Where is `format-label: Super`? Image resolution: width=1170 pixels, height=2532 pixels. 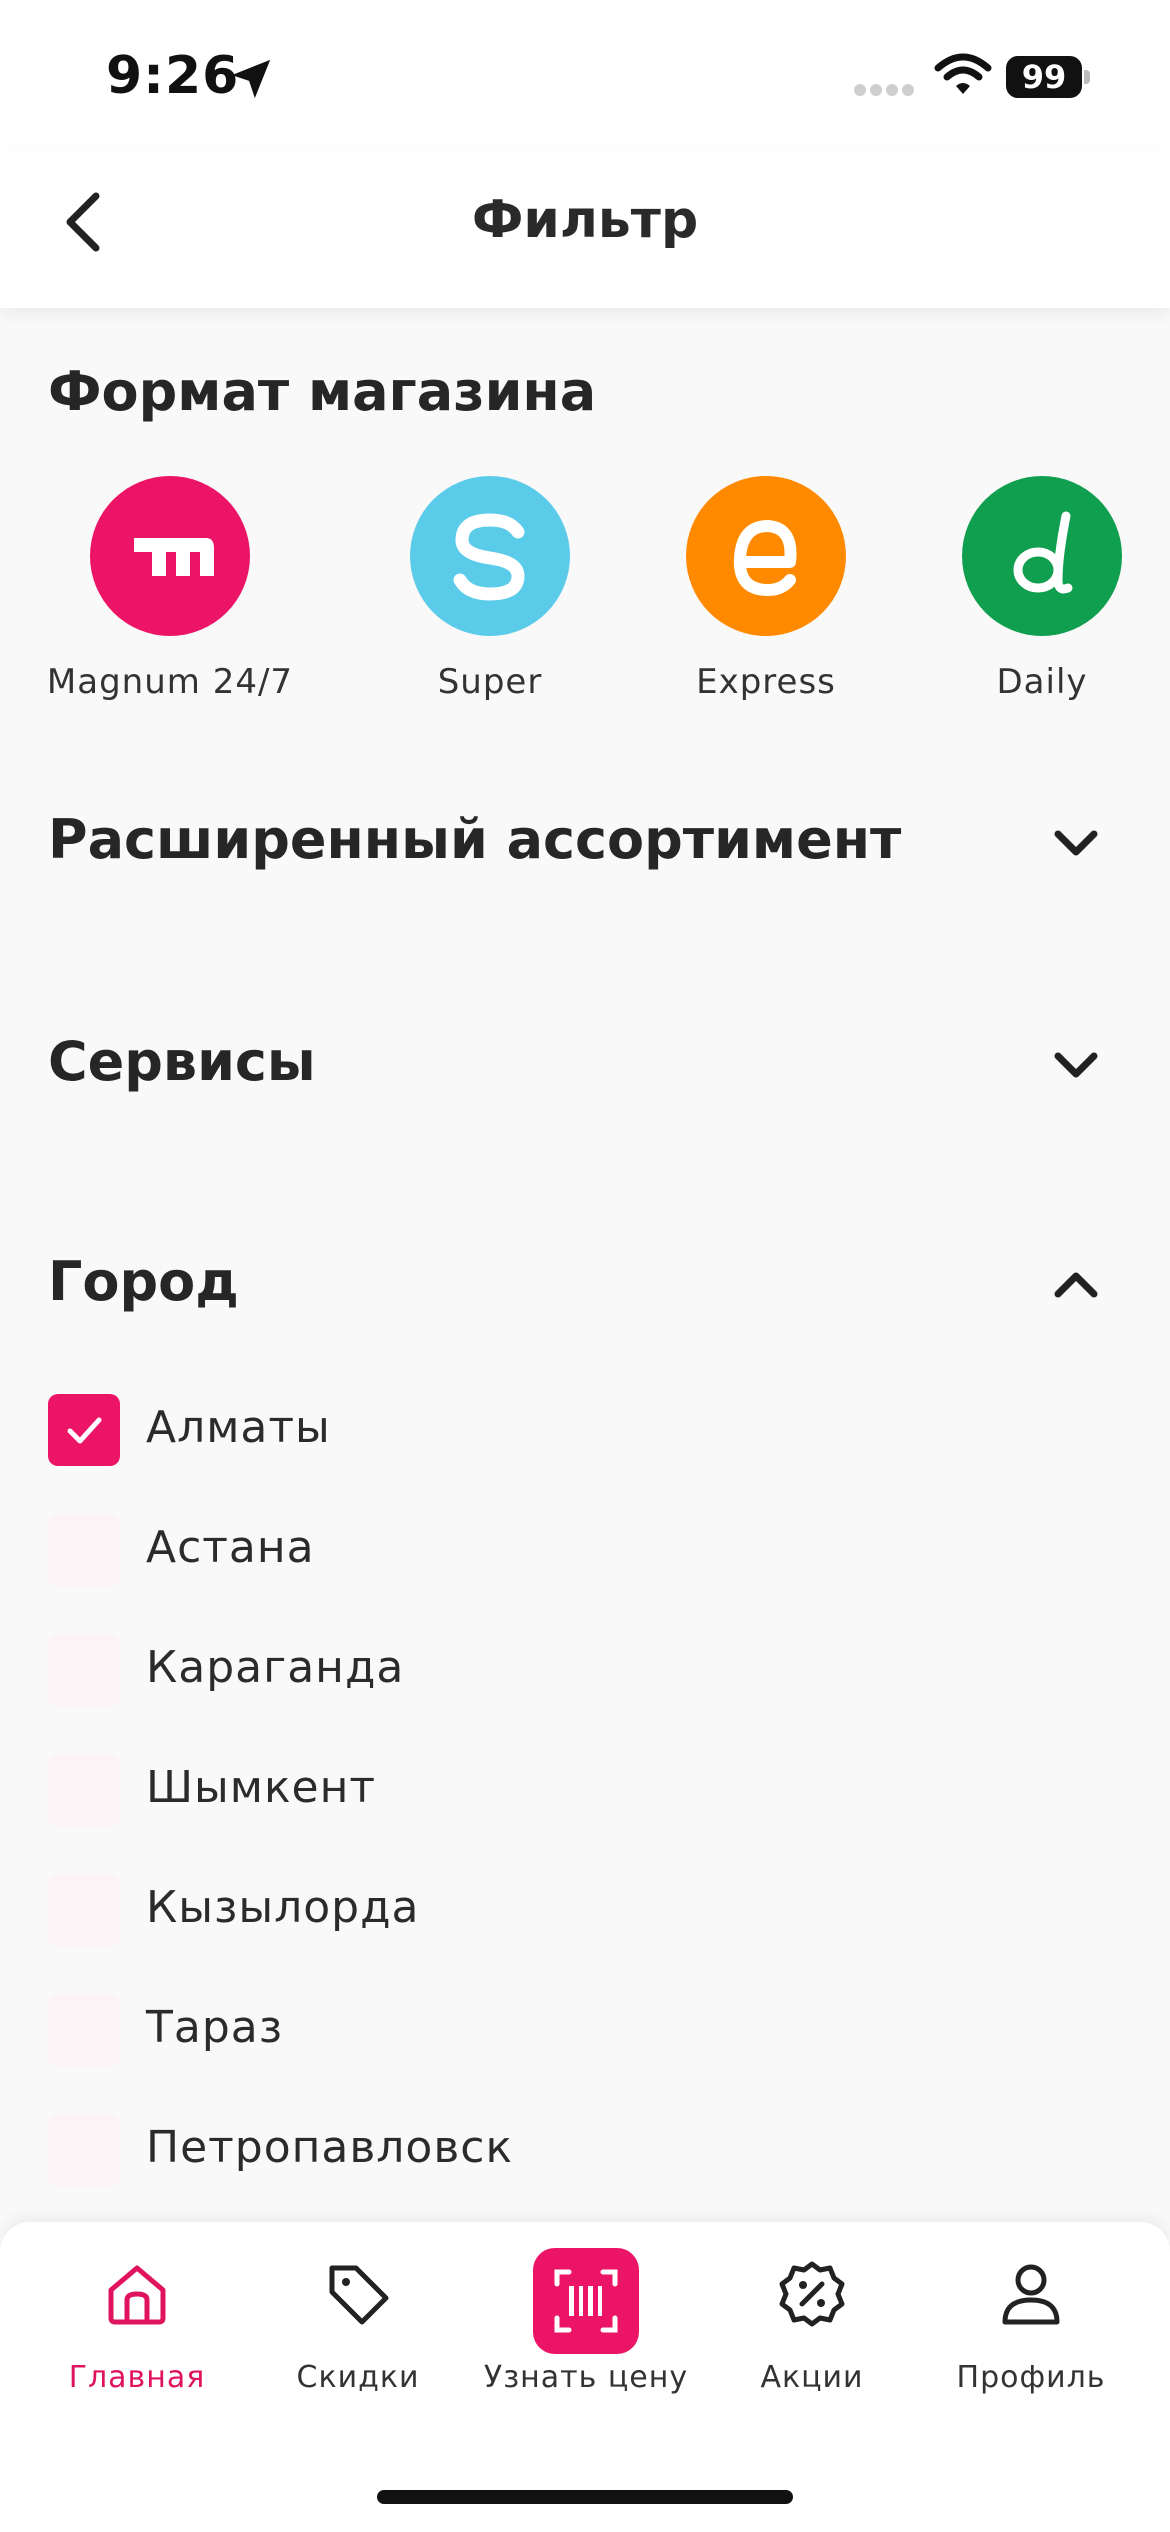 format-label: Super is located at coordinates (490, 682).